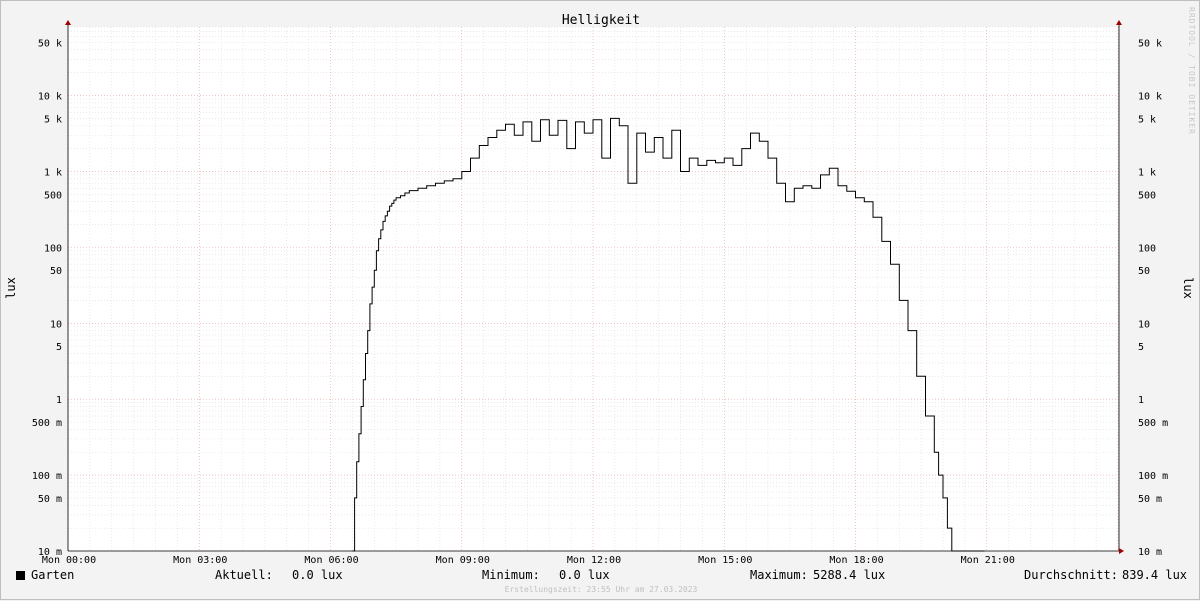 Image resolution: width=1200 pixels, height=601 pixels. I want to click on y-tick-label-right: 1 k, so click(1147, 172).